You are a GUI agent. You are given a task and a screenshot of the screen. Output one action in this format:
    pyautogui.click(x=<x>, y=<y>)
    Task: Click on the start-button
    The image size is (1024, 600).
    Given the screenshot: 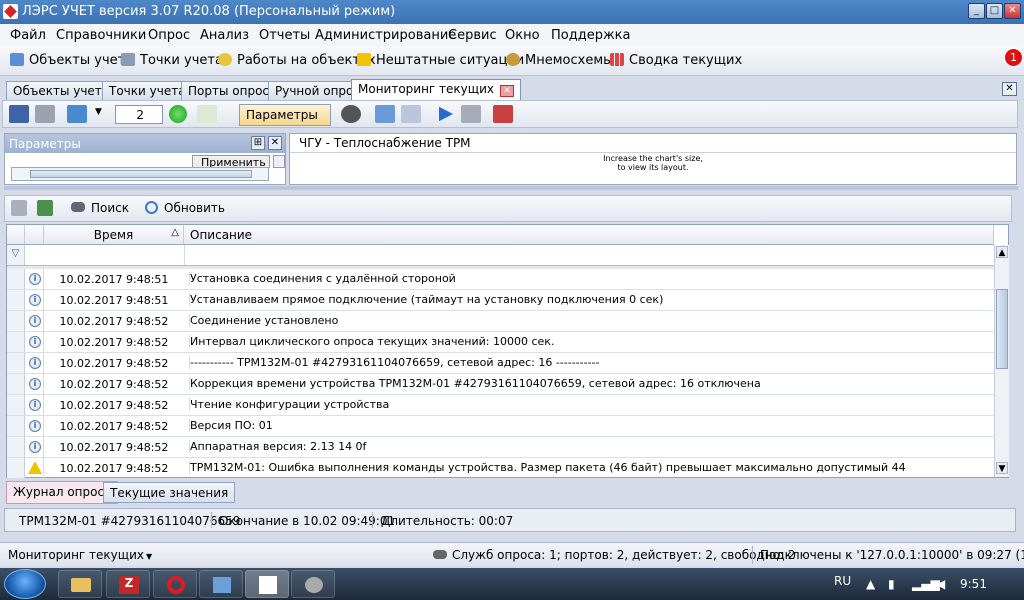 What is the action you would take?
    pyautogui.click(x=25, y=584)
    